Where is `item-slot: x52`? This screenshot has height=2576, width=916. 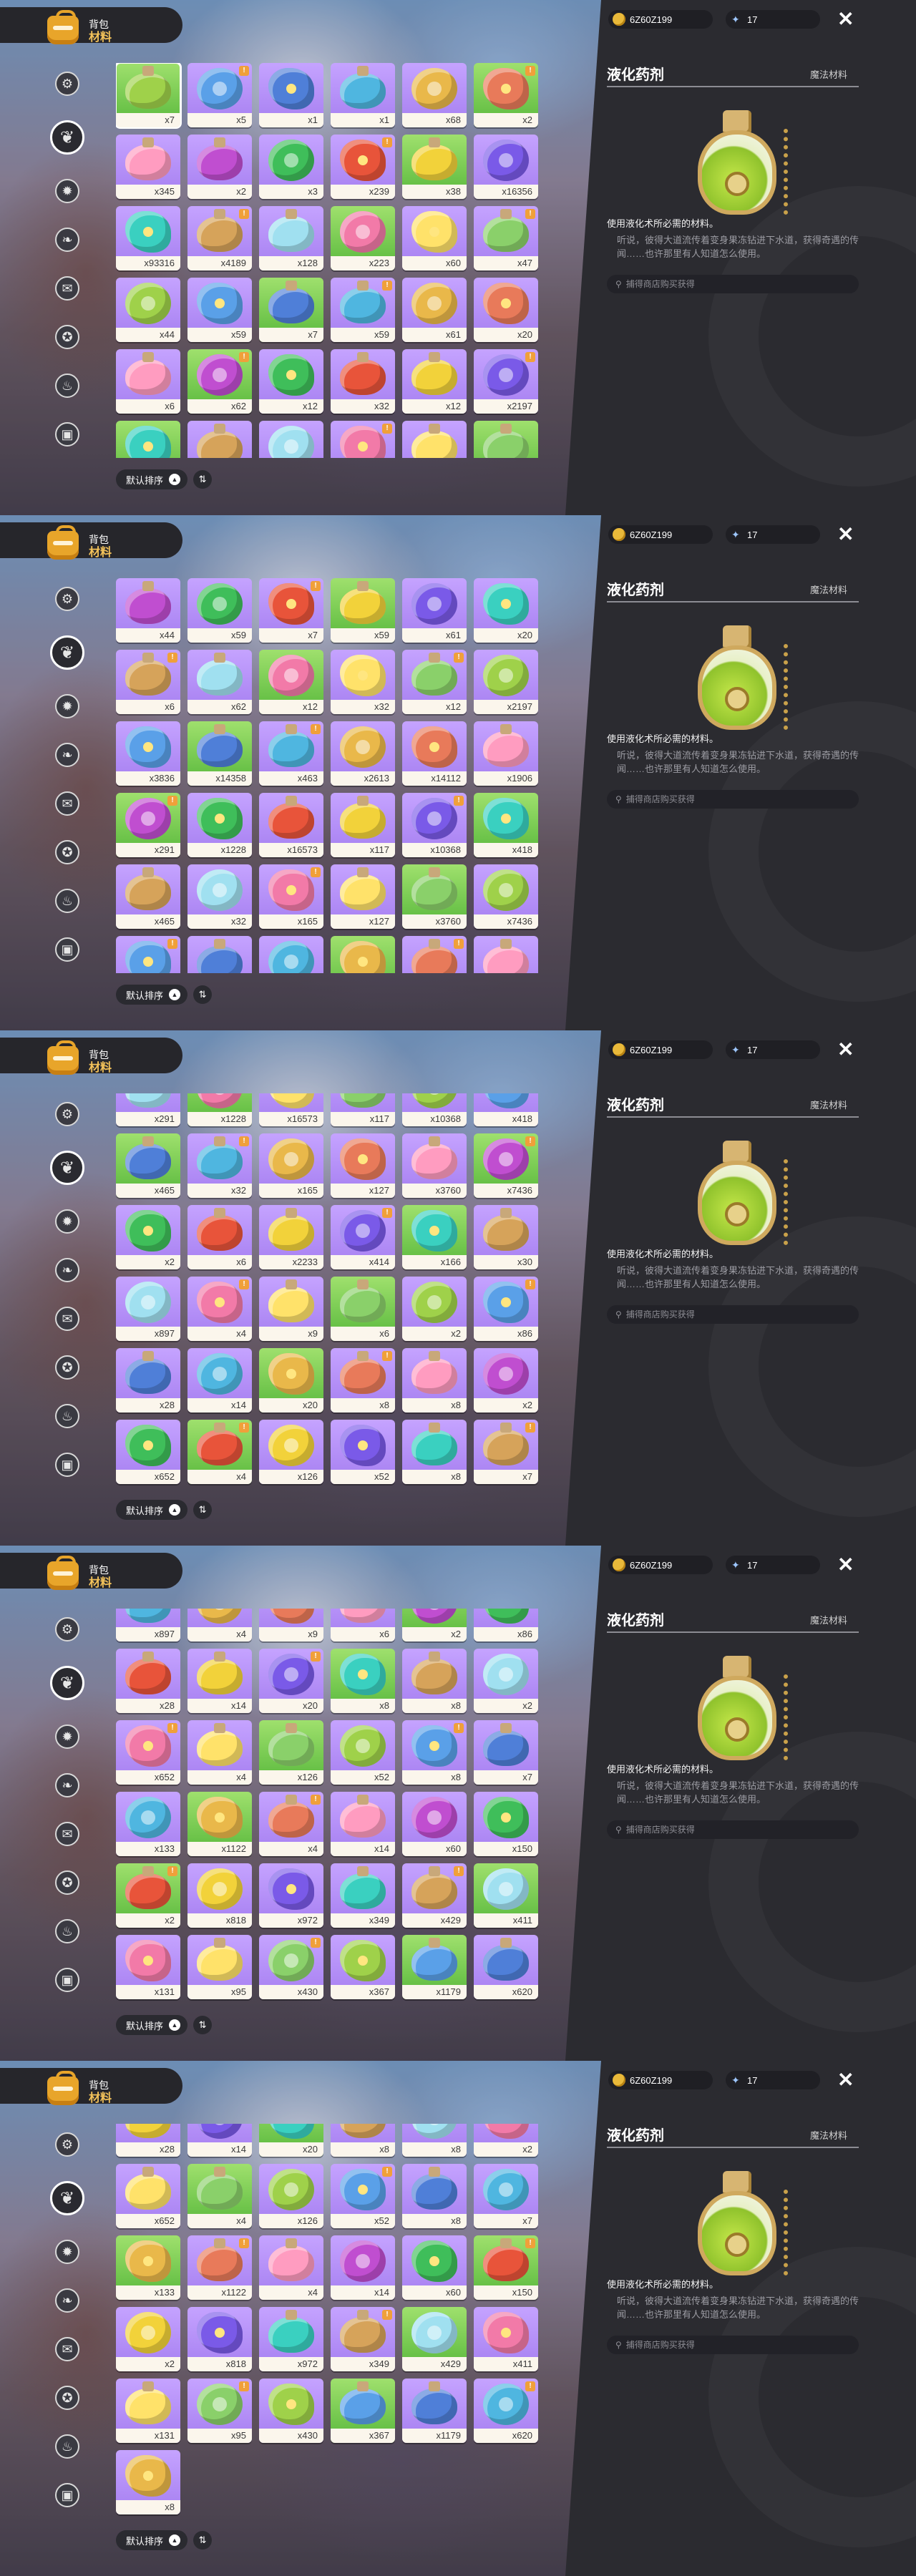 item-slot: x52 is located at coordinates (363, 1452).